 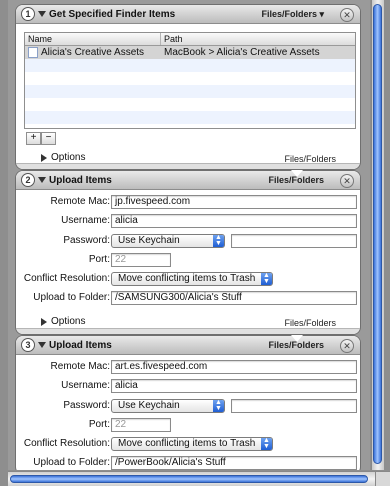 What do you see at coordinates (188, 345) in the screenshot?
I see `action-header: 3 Upload Items Files/Folders ✕` at bounding box center [188, 345].